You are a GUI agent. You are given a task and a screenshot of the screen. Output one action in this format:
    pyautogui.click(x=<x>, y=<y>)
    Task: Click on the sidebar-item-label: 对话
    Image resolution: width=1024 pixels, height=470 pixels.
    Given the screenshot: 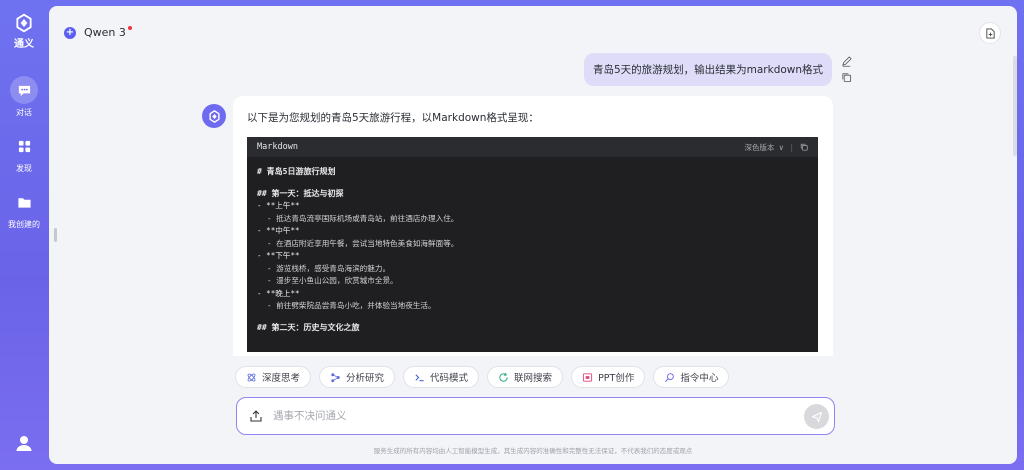 What is the action you would take?
    pyautogui.click(x=24, y=112)
    